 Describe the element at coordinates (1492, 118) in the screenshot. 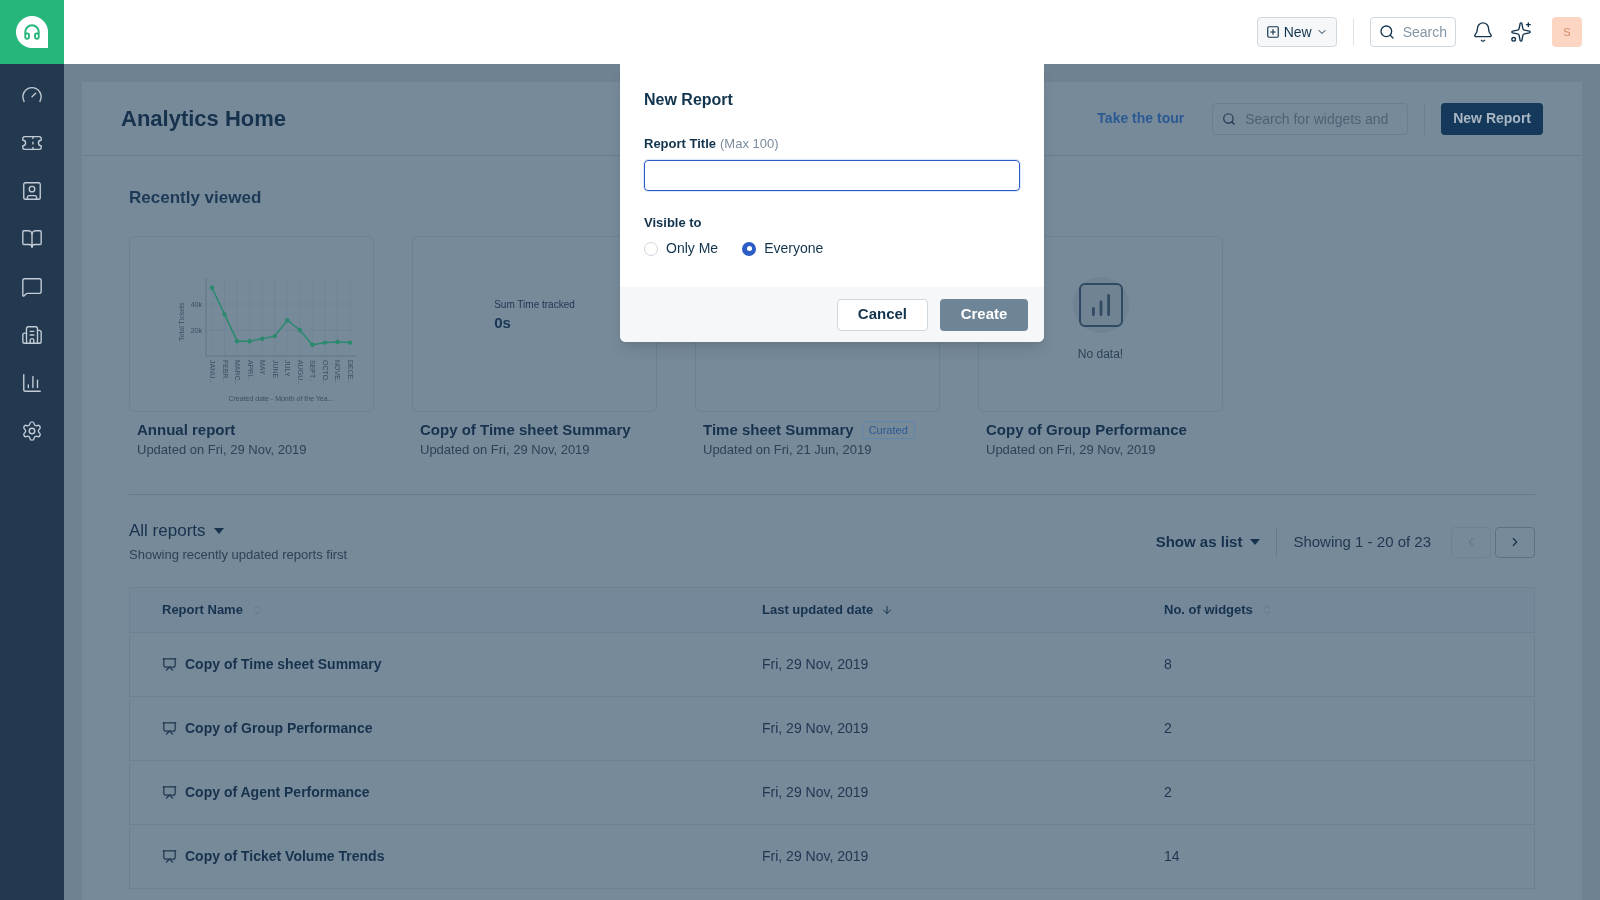

I see `new-report-button: New Report` at that location.